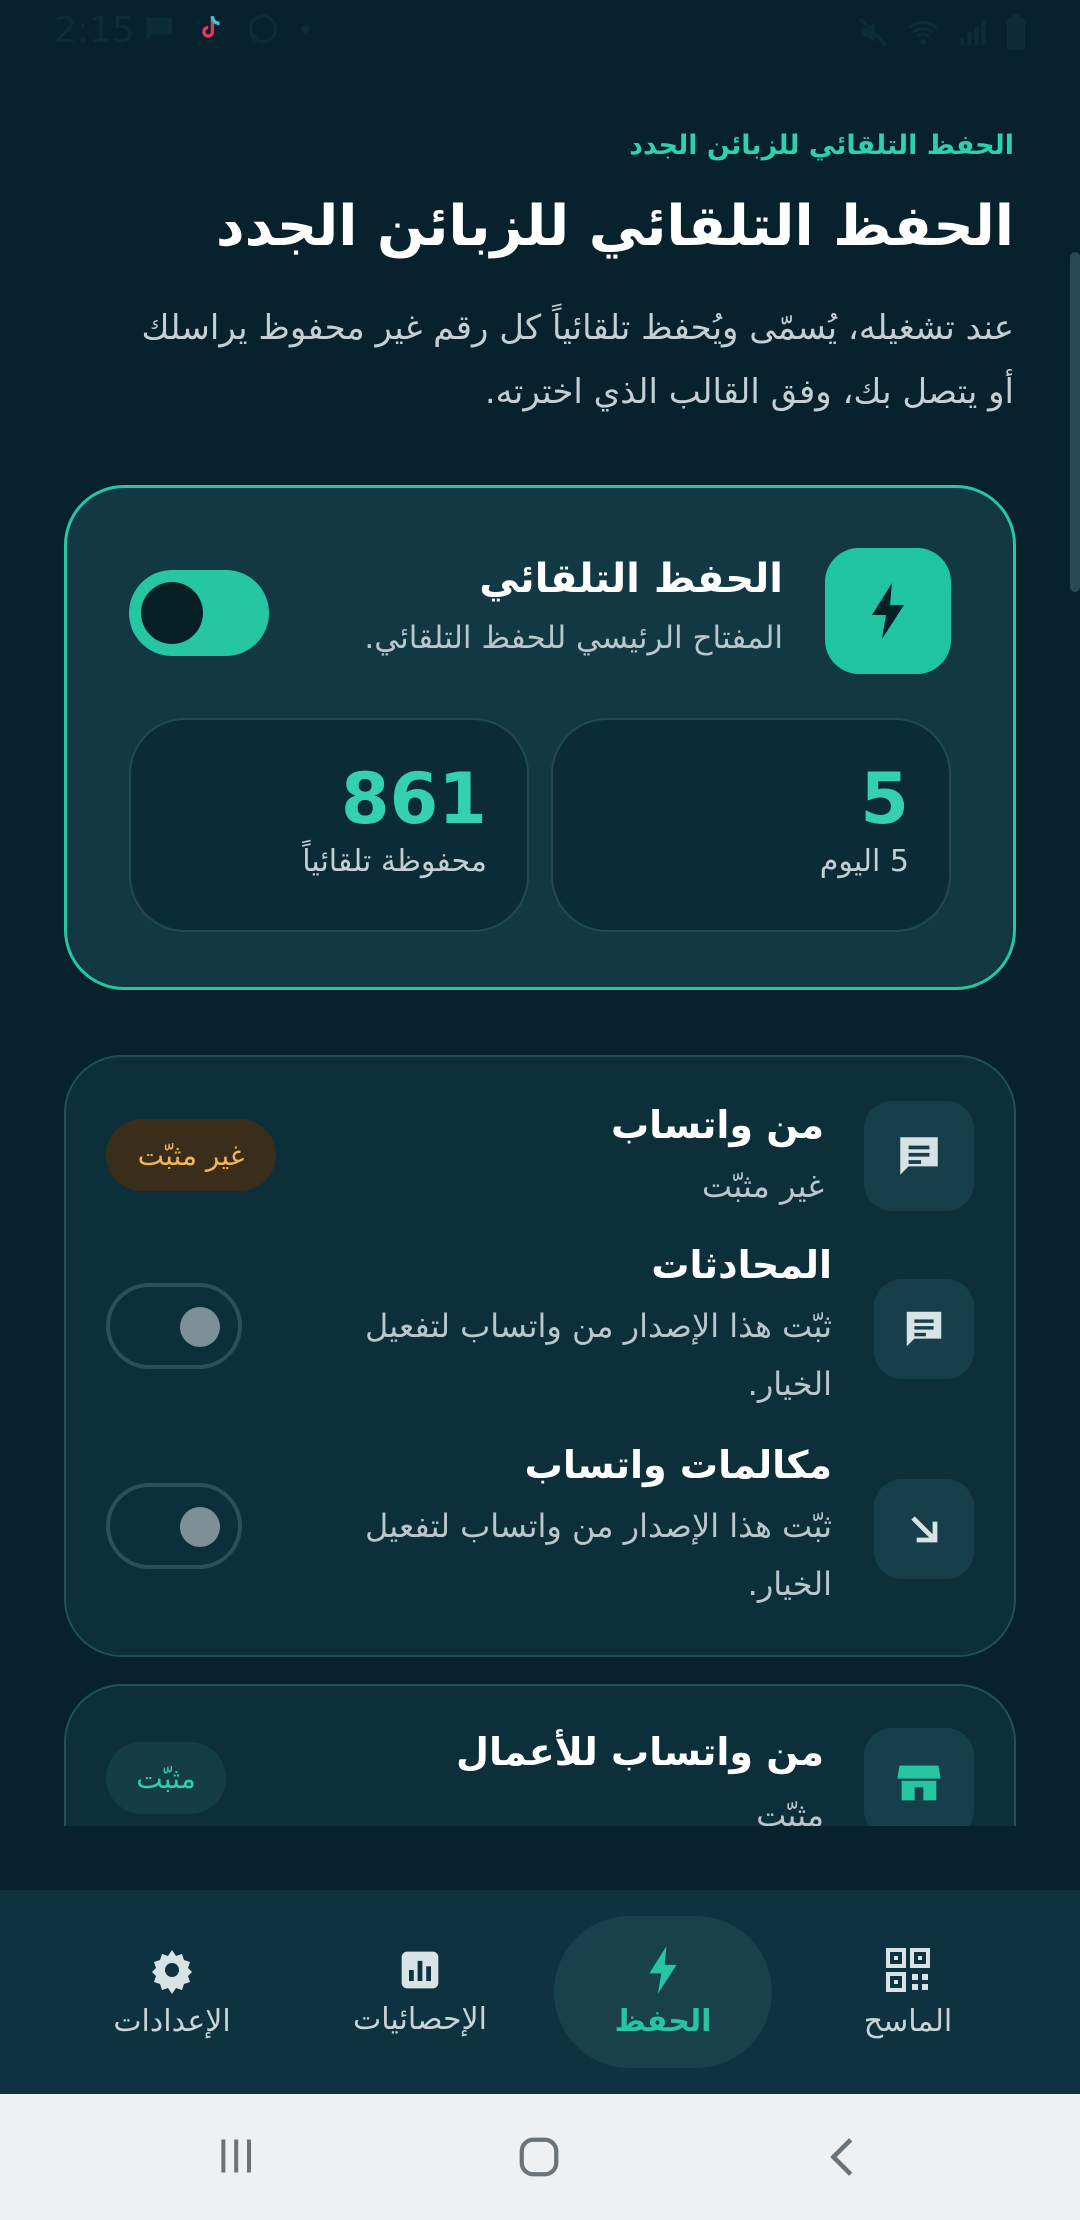 This screenshot has width=1080, height=2220. I want to click on system-nav-bar, so click(540, 2157).